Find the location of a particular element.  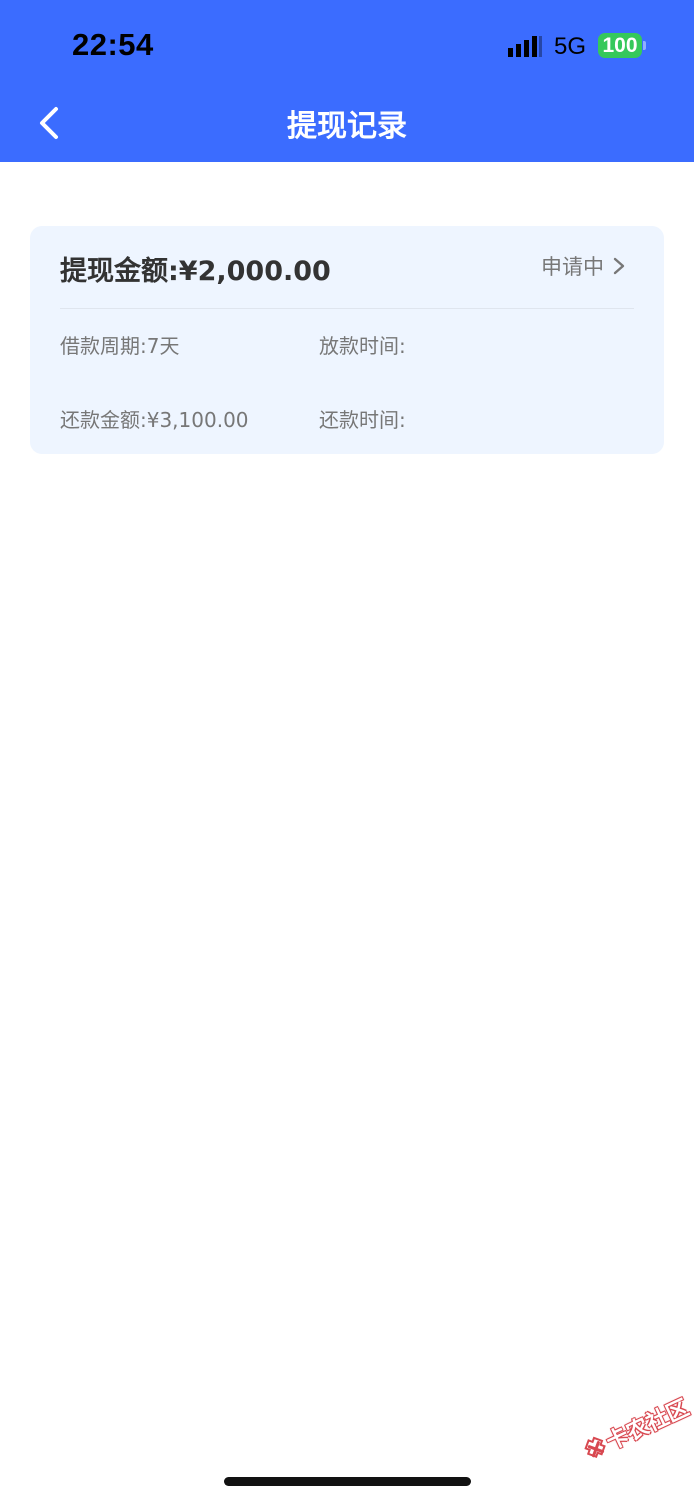

battery-indicator: 100 is located at coordinates (622, 46).